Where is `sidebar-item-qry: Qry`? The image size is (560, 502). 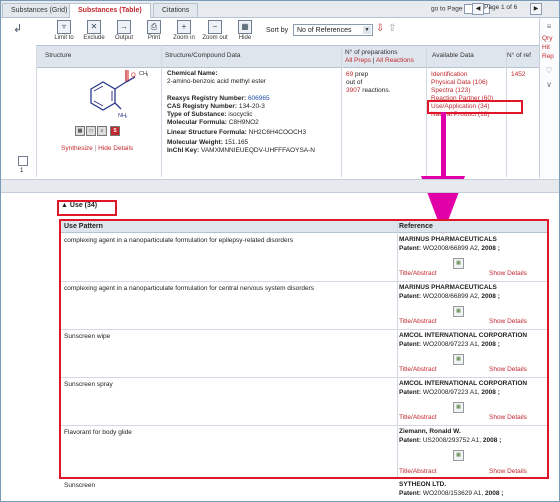
sidebar-item-qry: Qry is located at coordinates (547, 38).